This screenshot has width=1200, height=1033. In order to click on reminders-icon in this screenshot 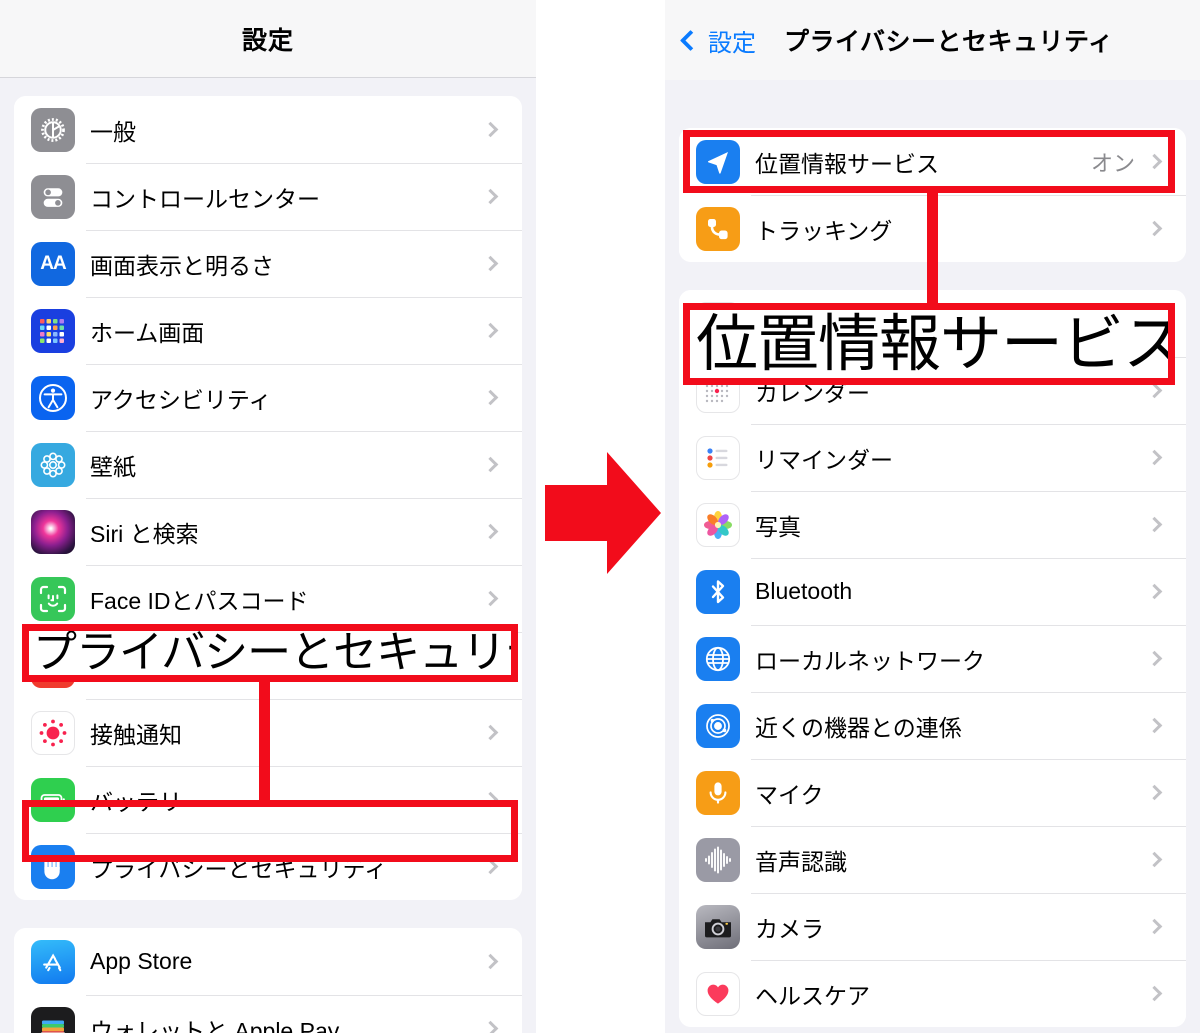, I will do `click(718, 457)`.